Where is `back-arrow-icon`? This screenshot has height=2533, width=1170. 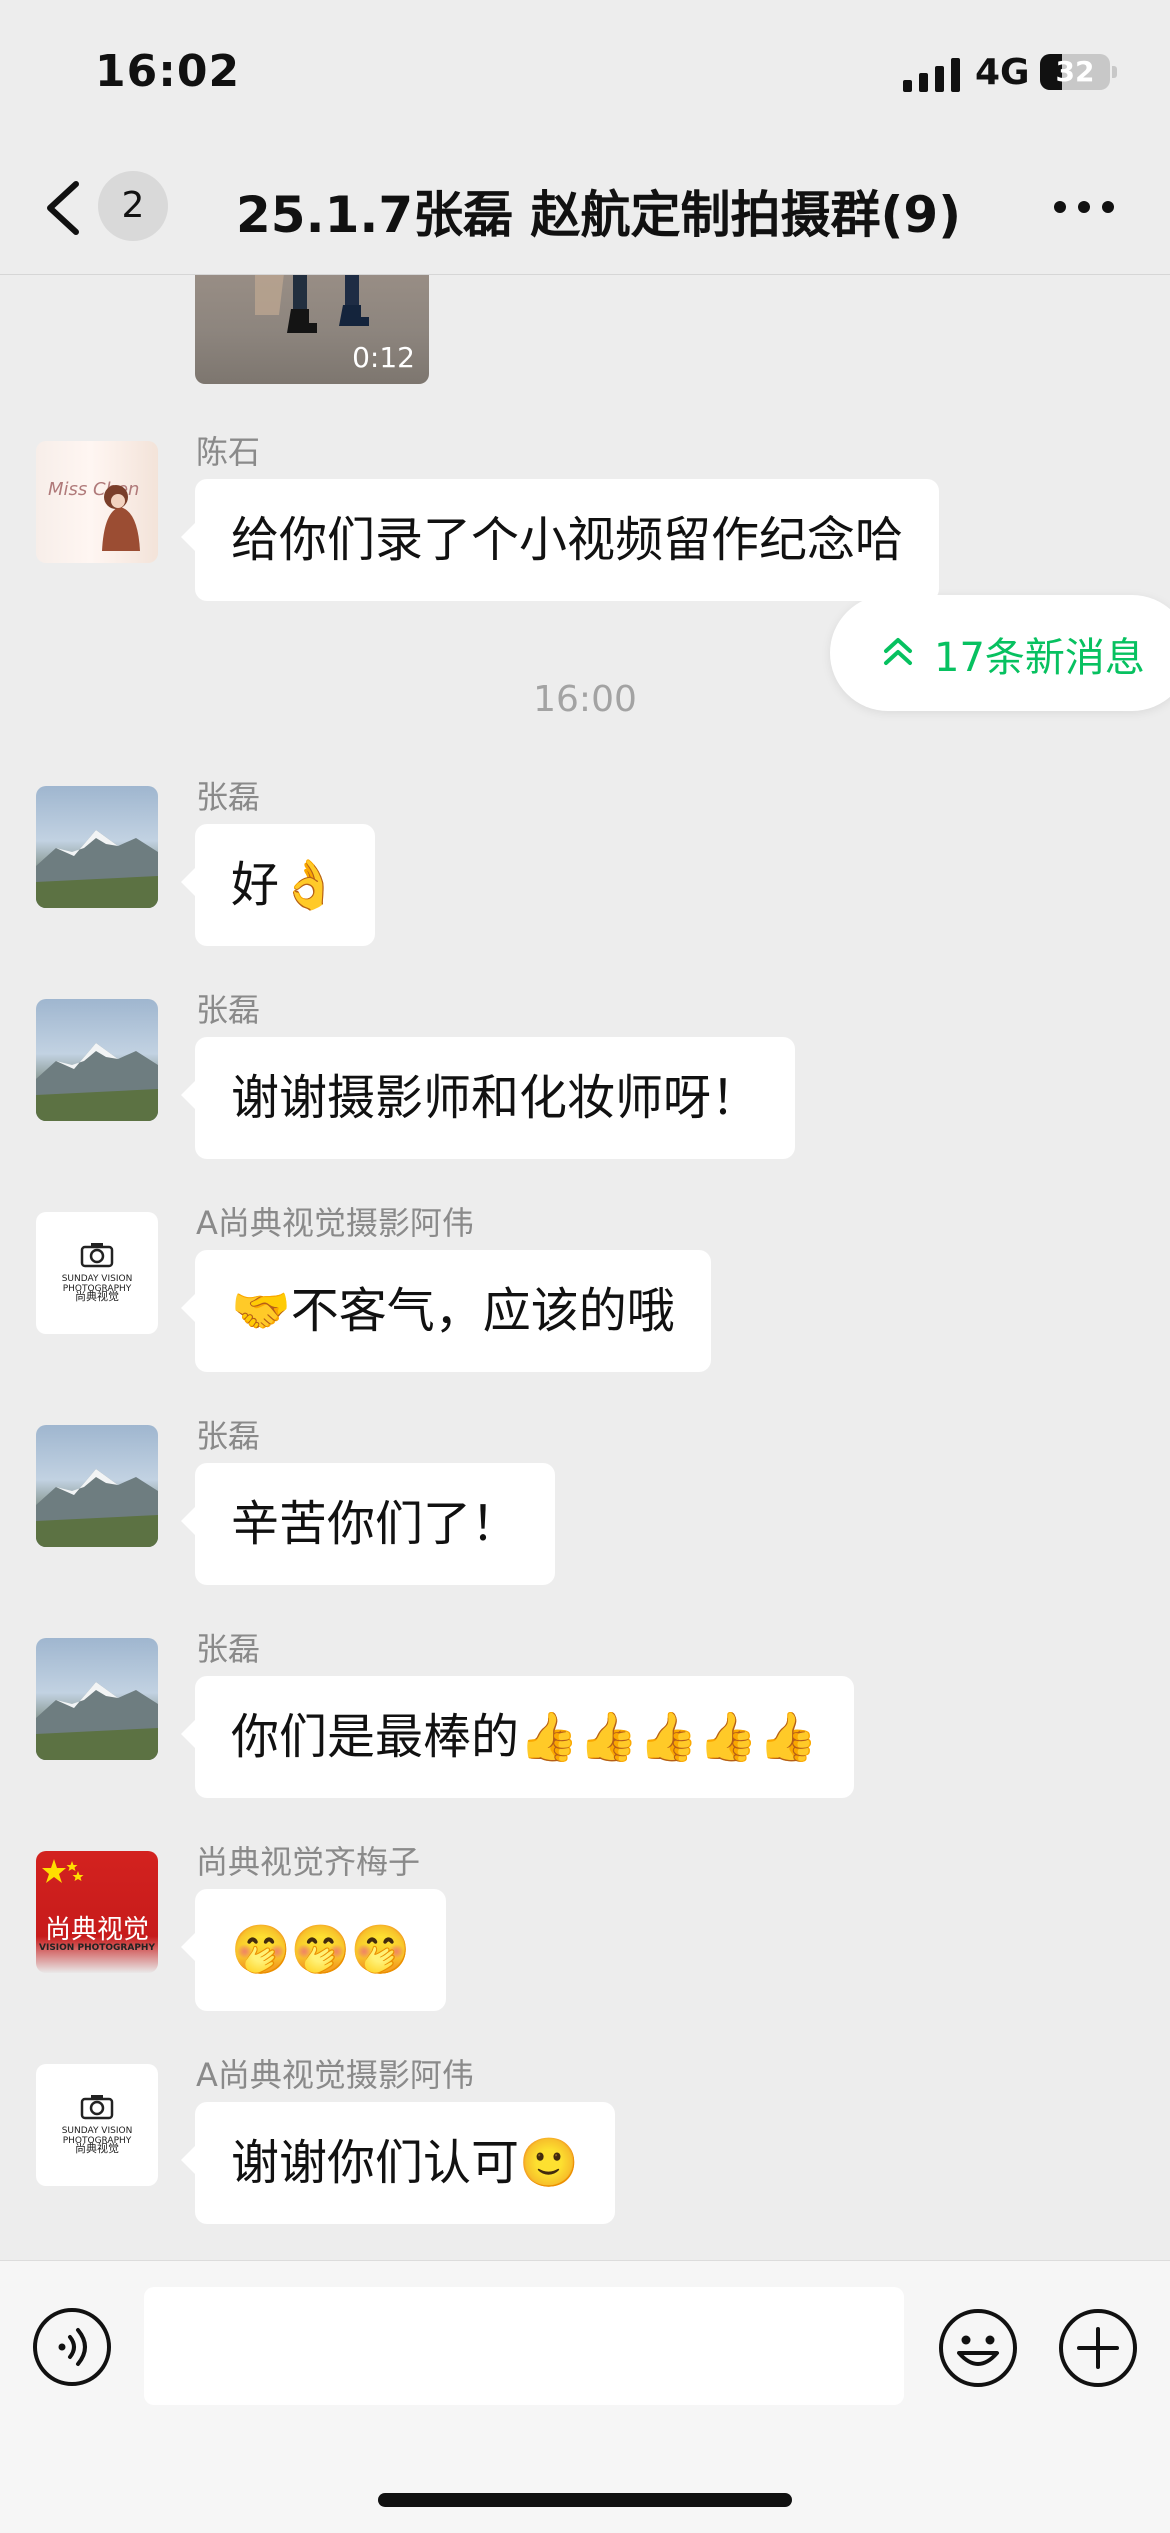 back-arrow-icon is located at coordinates (63, 208).